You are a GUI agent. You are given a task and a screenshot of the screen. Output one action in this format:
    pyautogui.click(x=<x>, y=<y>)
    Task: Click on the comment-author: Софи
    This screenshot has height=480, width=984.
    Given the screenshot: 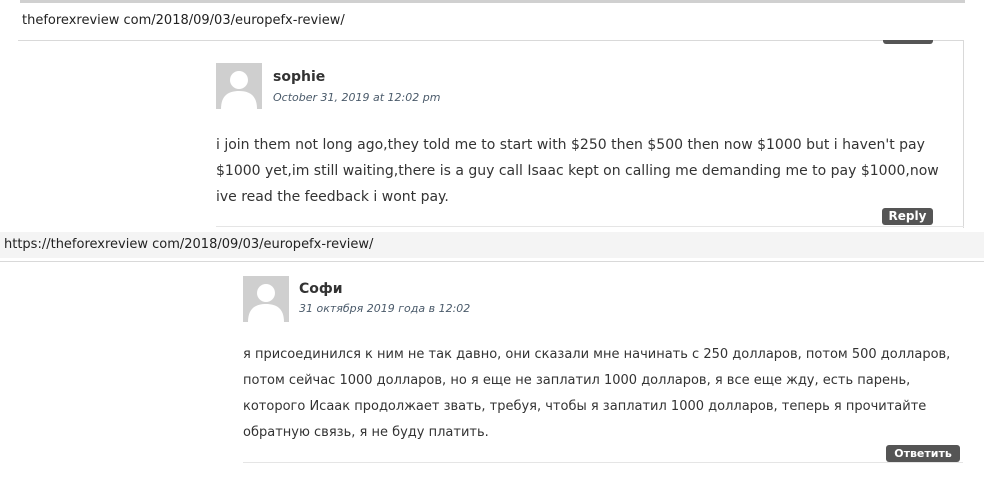 What is the action you would take?
    pyautogui.click(x=321, y=289)
    